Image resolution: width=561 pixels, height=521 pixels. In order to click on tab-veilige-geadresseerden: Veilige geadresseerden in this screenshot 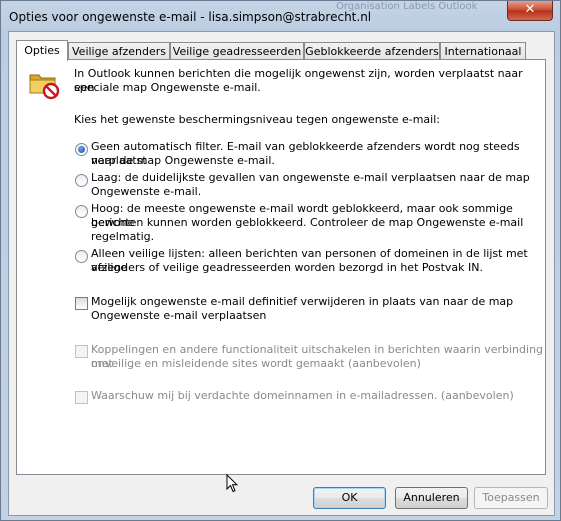, I will do `click(237, 51)`.